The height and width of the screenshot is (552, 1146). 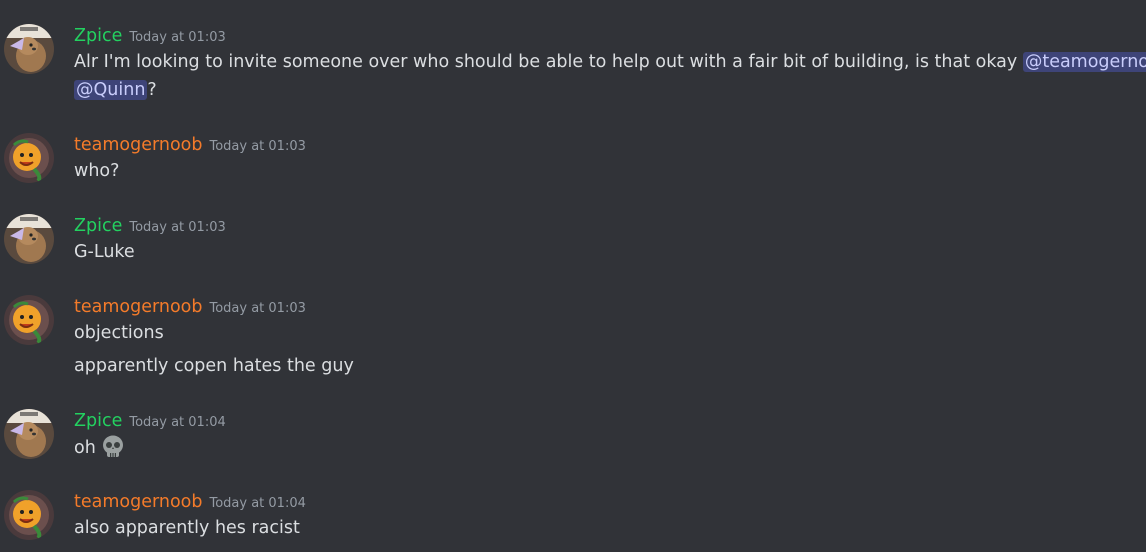 What do you see at coordinates (214, 366) in the screenshot?
I see `message-text: apparently copen hates the guy` at bounding box center [214, 366].